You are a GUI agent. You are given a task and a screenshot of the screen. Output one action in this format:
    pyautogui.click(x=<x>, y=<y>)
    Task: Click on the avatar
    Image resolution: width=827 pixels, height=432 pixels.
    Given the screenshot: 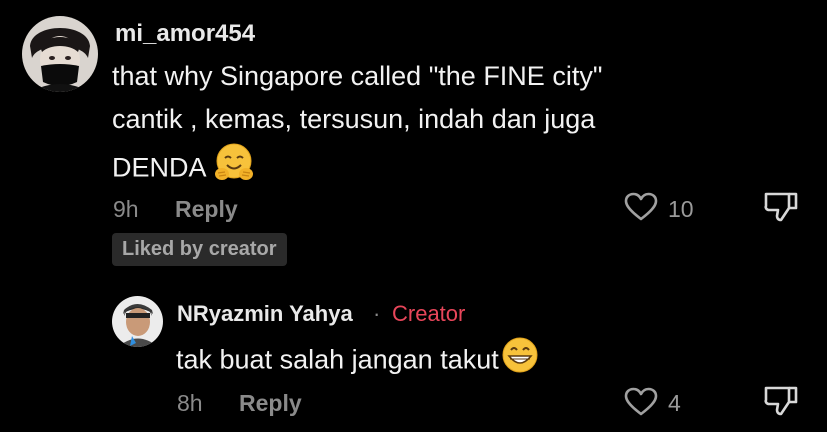 What is the action you would take?
    pyautogui.click(x=60, y=54)
    